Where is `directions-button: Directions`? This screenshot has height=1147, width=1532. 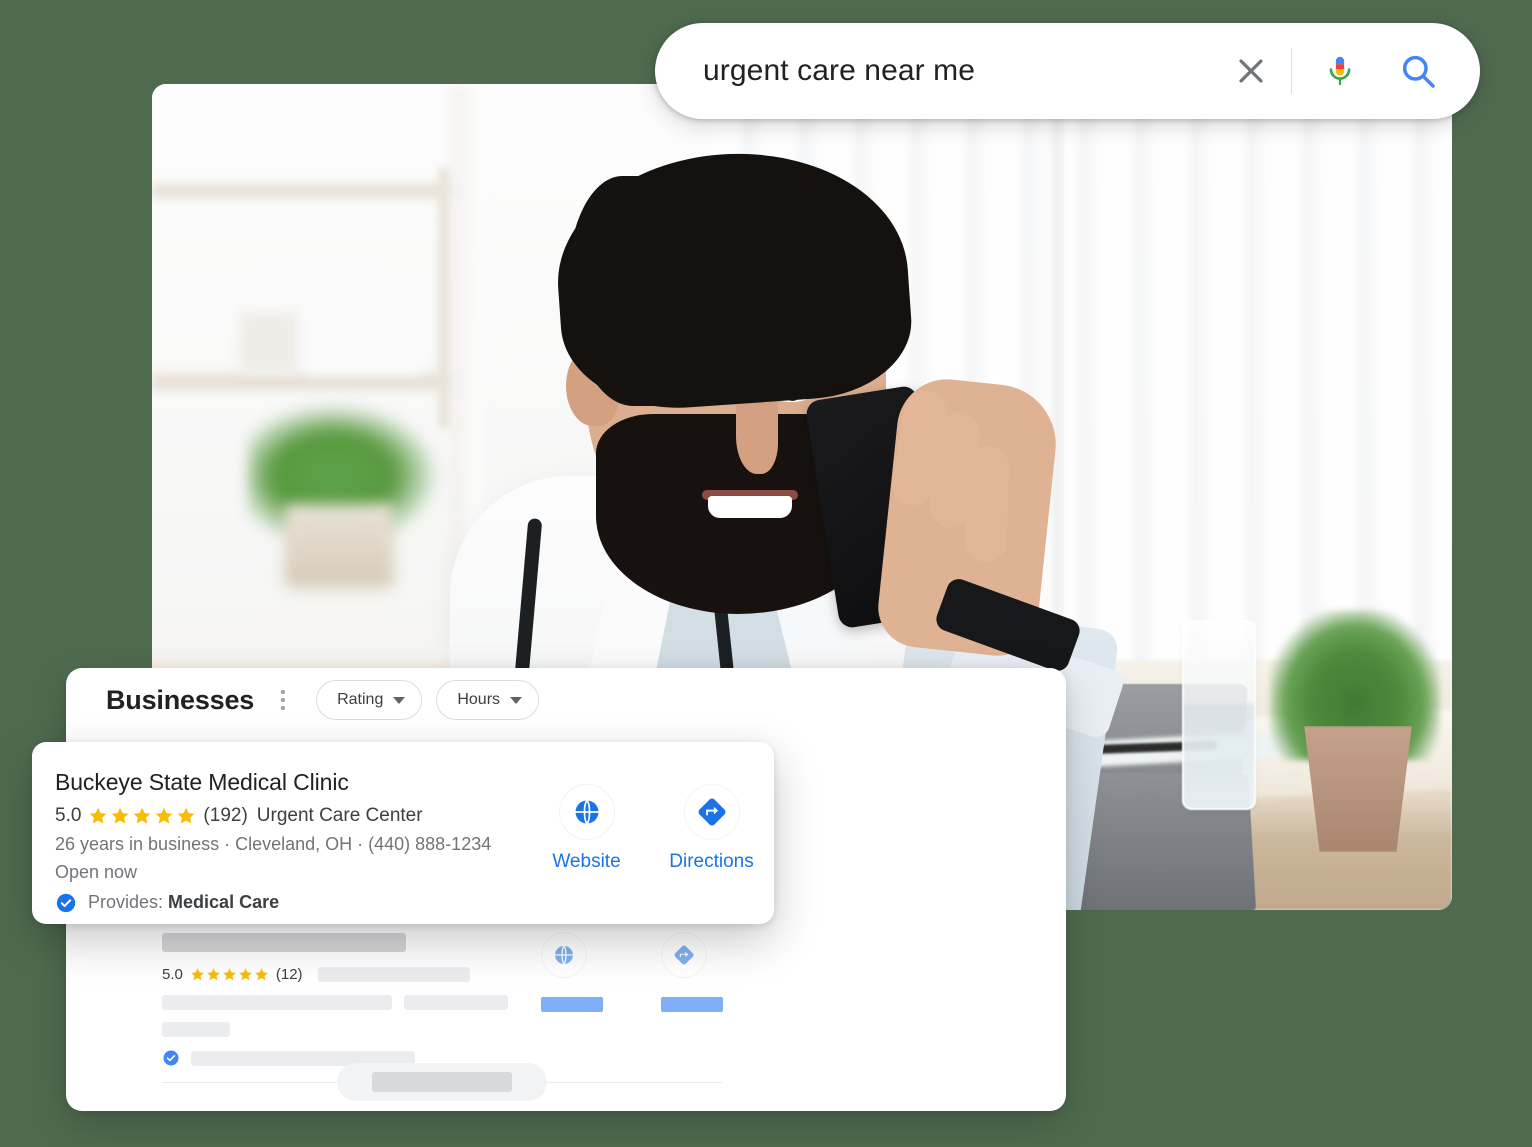 directions-button: Directions is located at coordinates (711, 828).